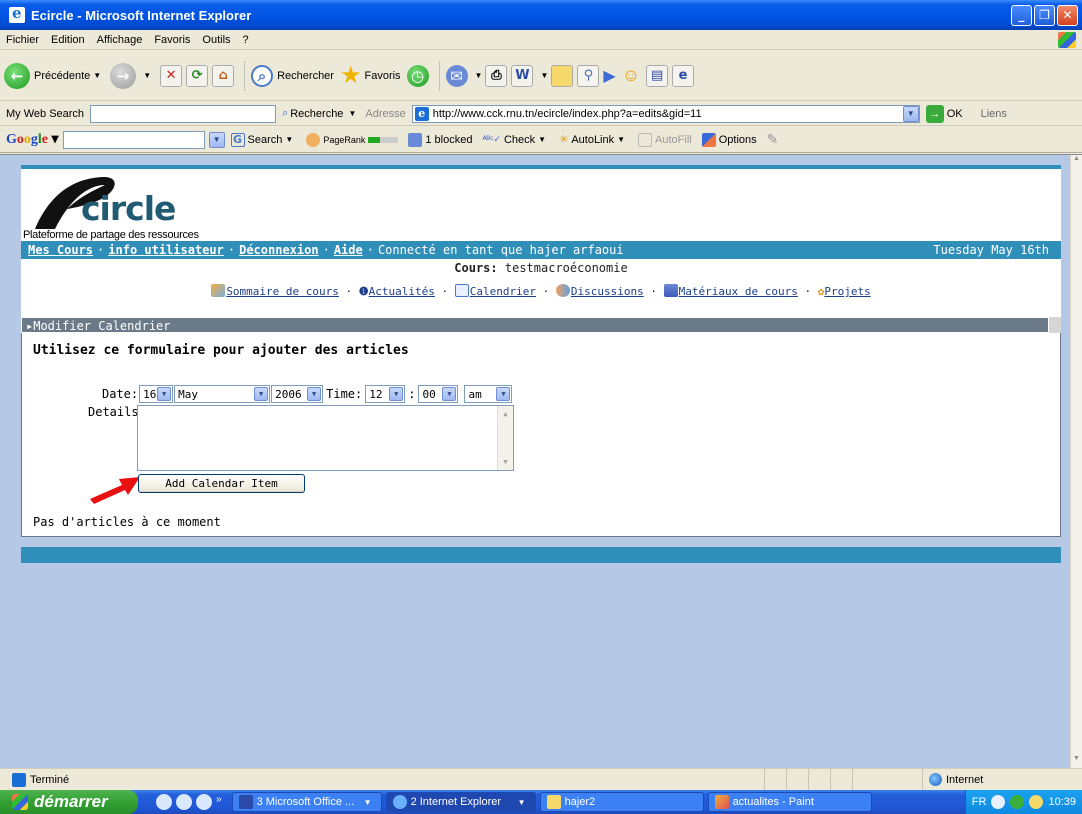 This screenshot has height=814, width=1082. Describe the element at coordinates (935, 779) in the screenshot. I see `globe-icon` at that location.